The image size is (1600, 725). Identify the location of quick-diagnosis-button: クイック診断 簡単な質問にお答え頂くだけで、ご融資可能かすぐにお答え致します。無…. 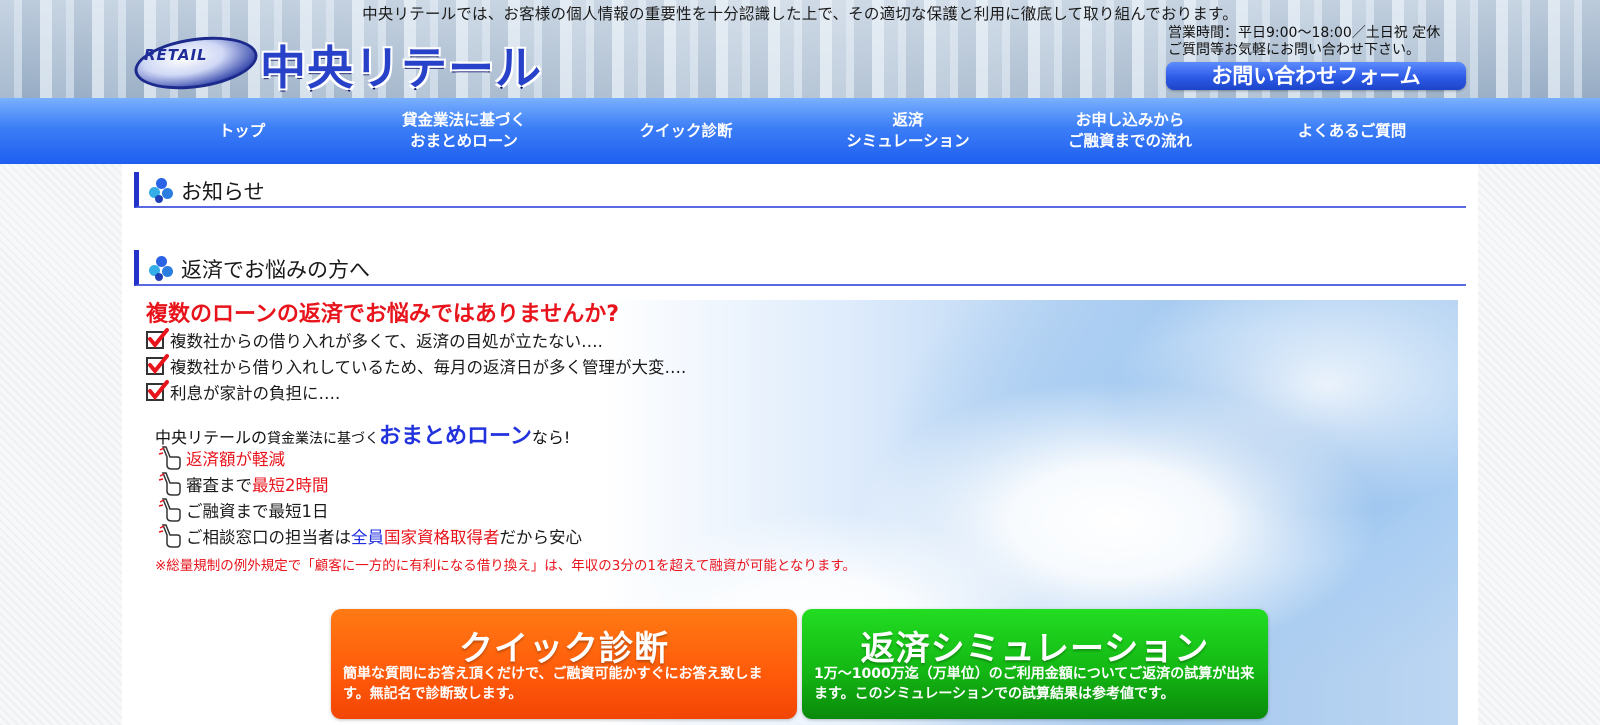
(564, 664).